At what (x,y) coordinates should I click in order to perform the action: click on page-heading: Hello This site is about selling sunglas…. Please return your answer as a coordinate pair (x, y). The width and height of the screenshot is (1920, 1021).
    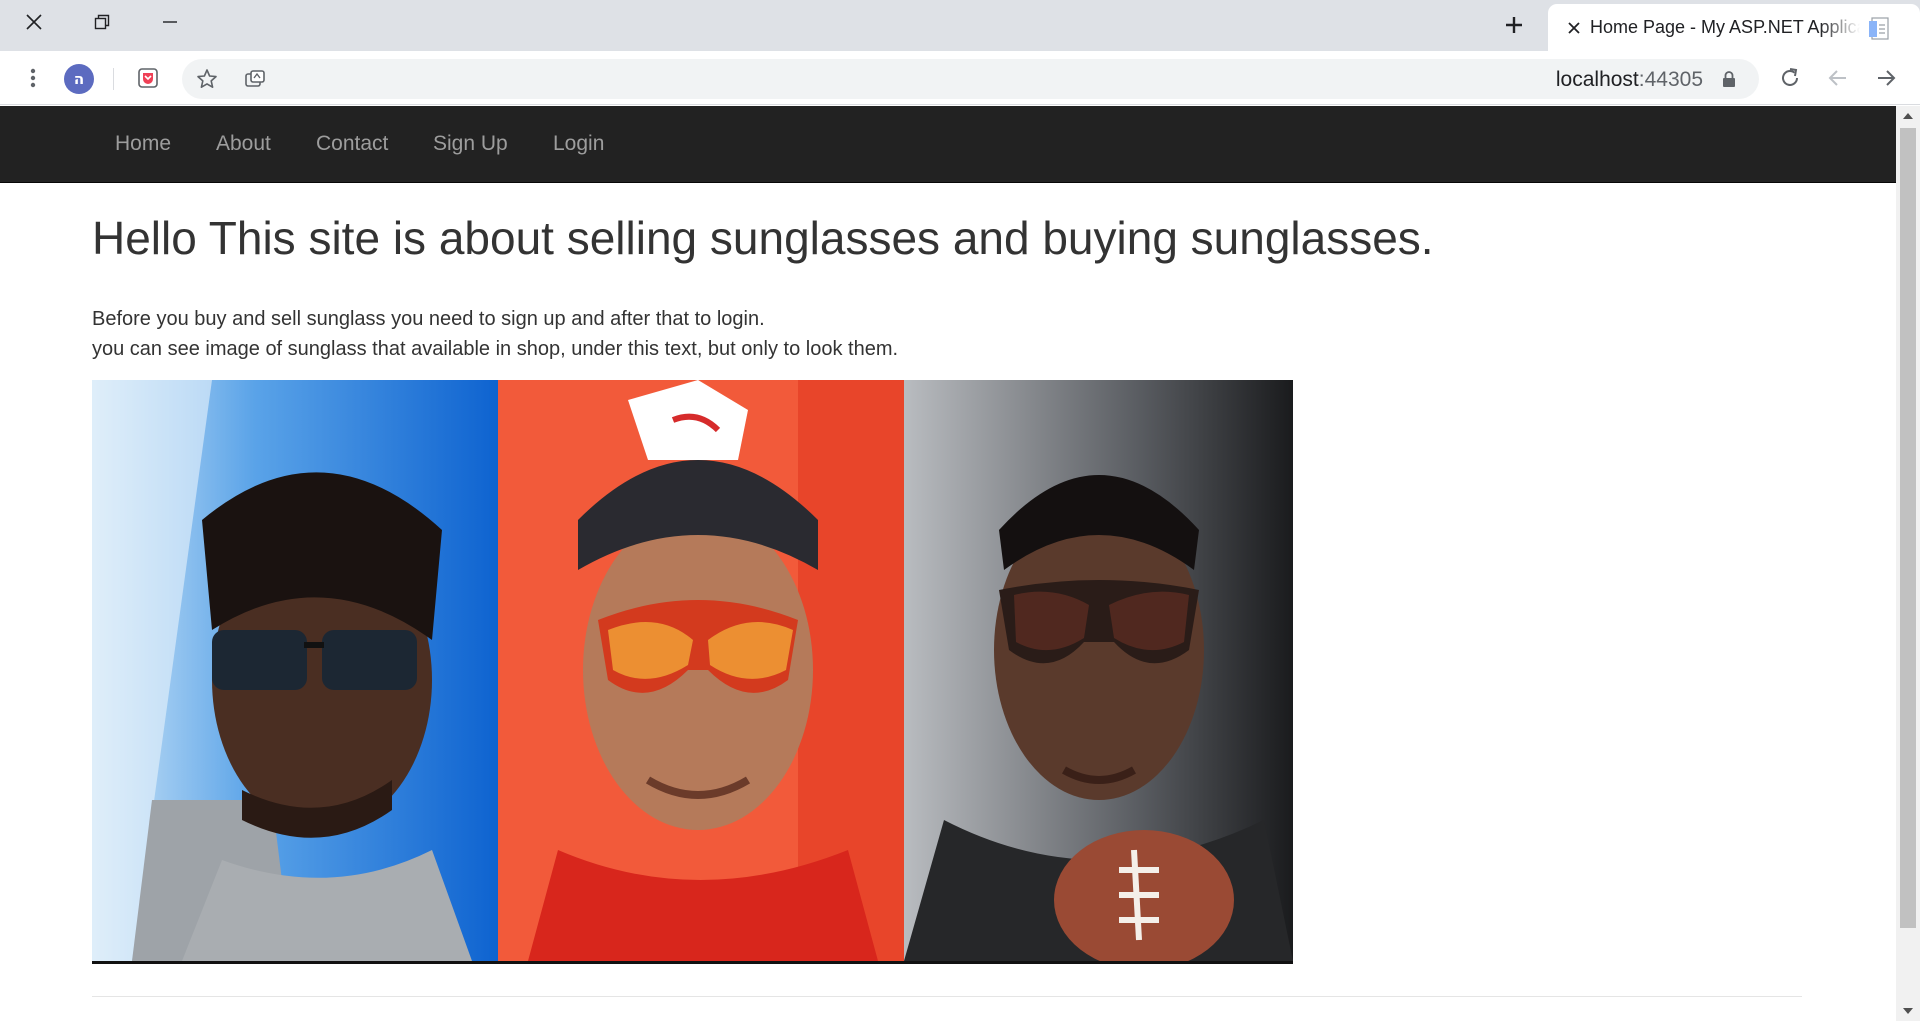
    Looking at the image, I should click on (763, 238).